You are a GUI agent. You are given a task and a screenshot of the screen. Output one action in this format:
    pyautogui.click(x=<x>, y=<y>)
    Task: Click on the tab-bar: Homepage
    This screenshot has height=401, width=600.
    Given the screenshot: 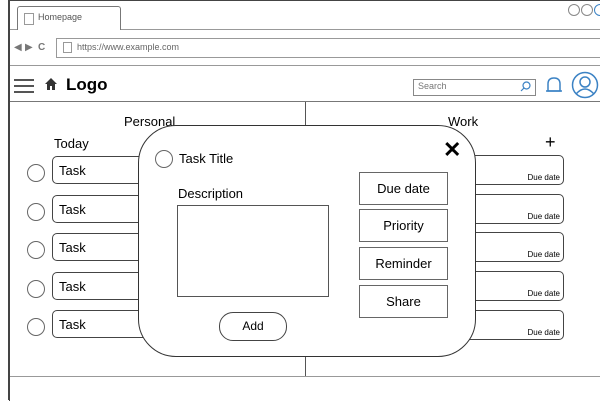 What is the action you would take?
    pyautogui.click(x=305, y=15)
    